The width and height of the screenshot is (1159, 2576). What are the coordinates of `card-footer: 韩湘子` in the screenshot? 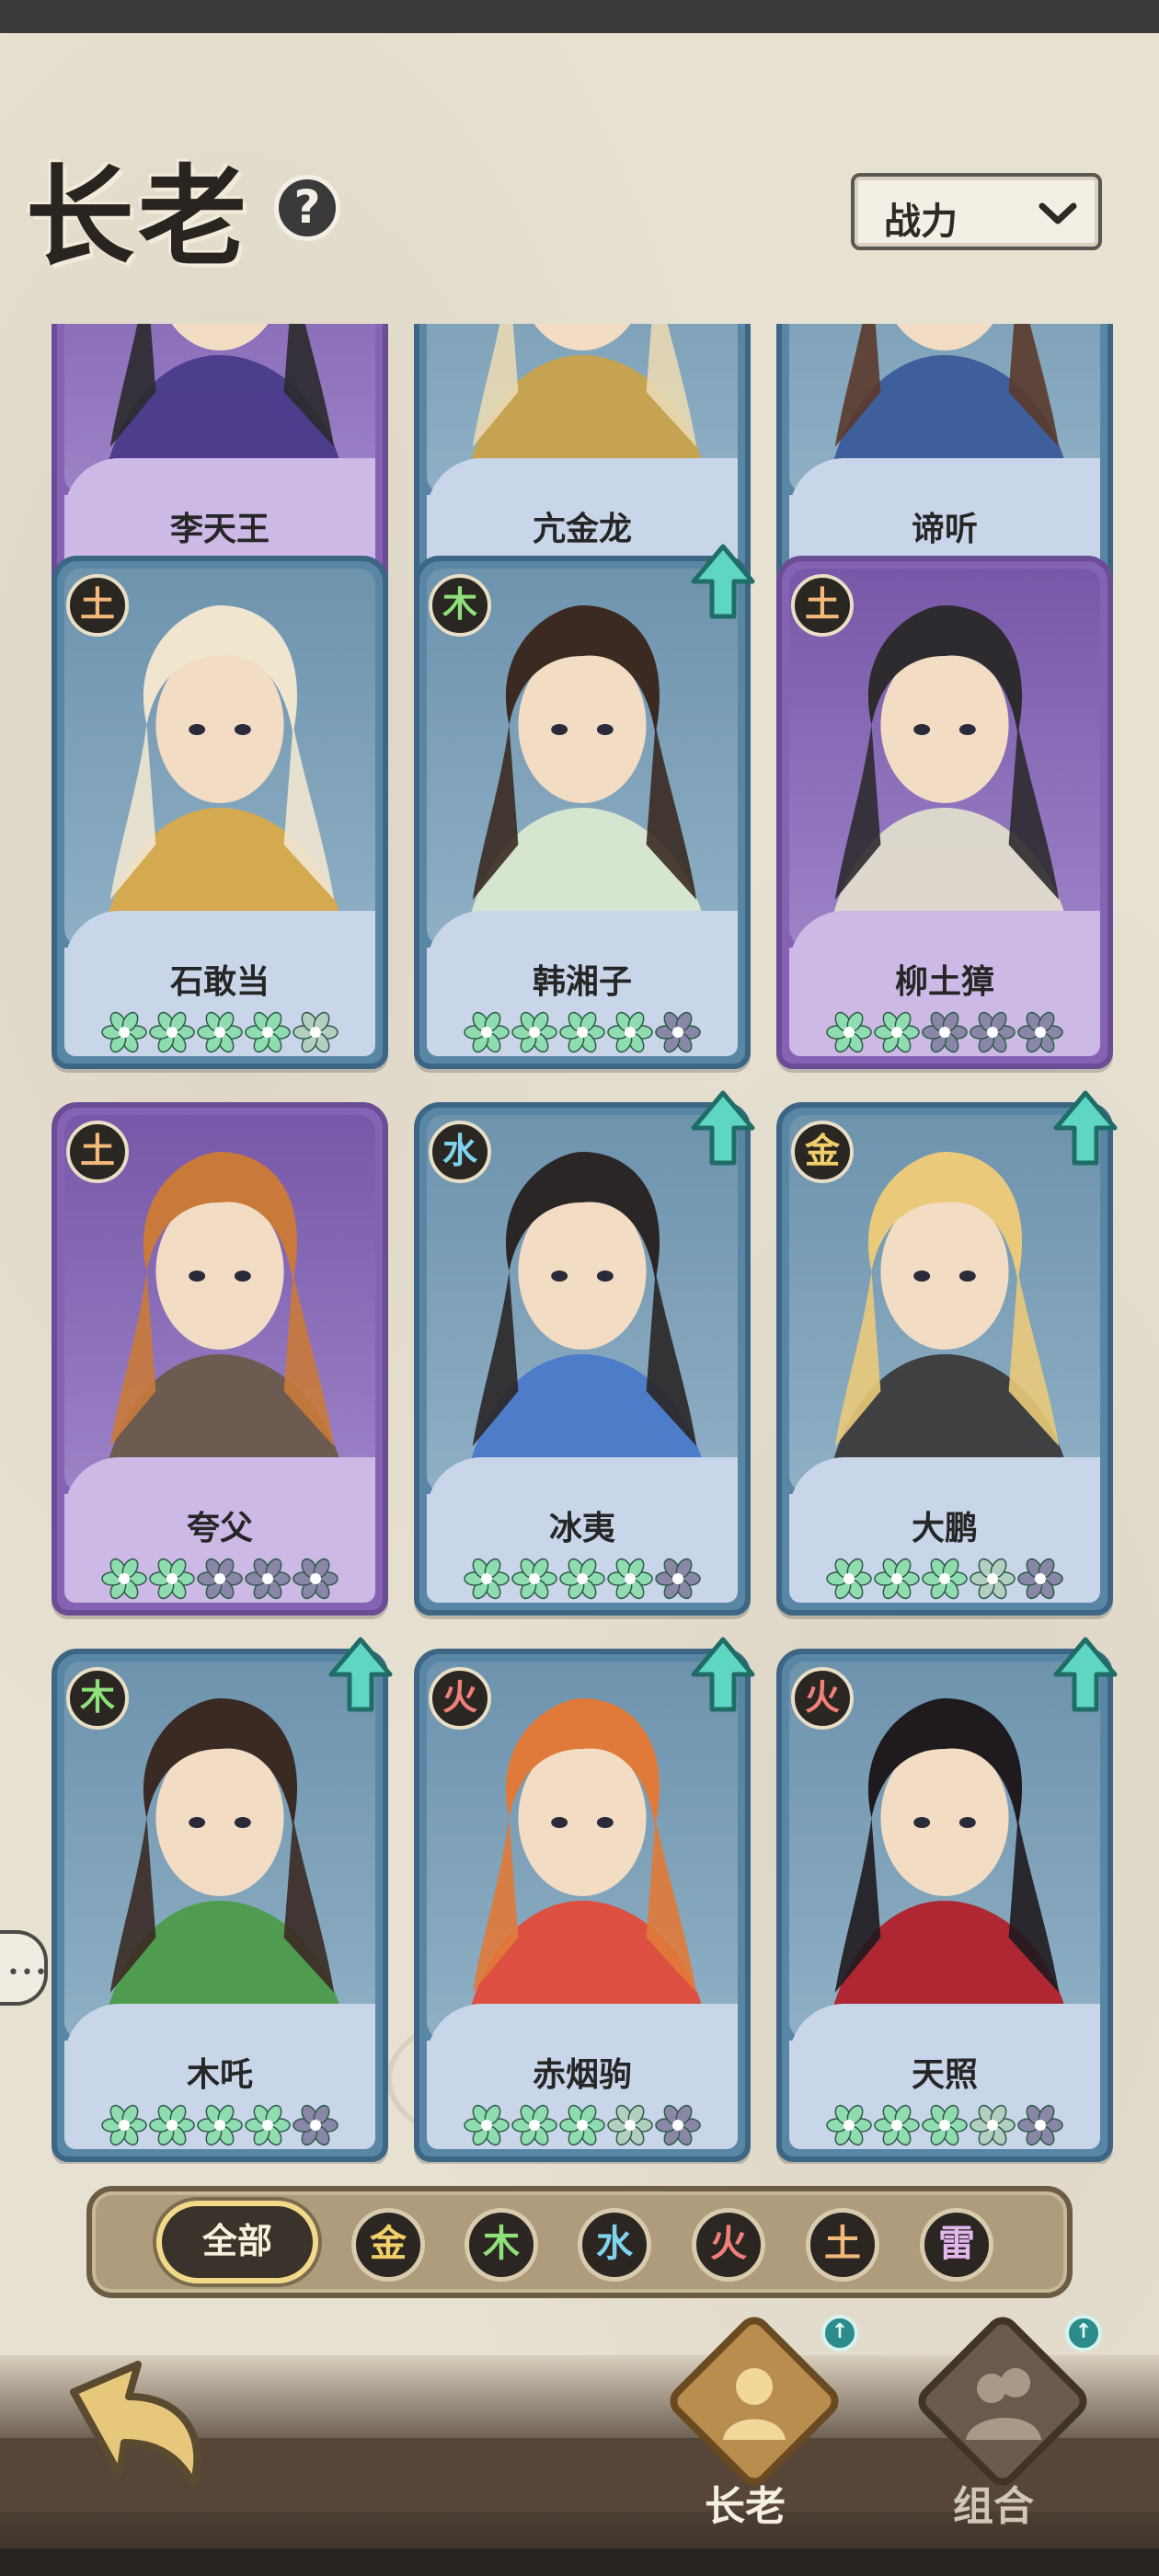 It's located at (582, 1002).